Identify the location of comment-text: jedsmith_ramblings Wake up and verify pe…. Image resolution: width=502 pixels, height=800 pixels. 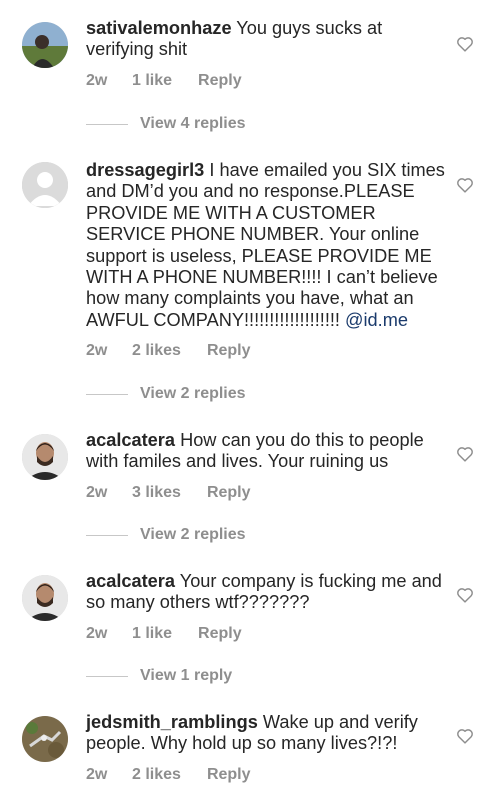
(266, 733).